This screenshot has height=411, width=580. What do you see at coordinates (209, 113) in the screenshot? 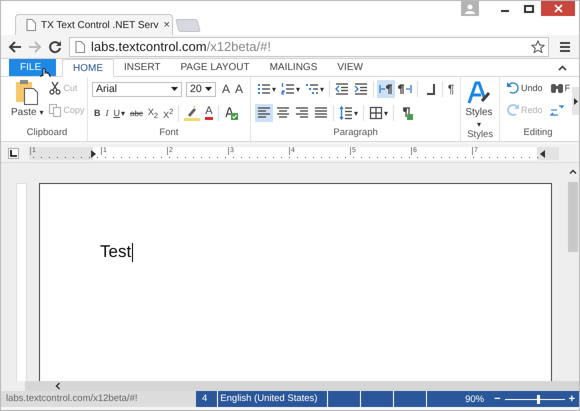
I see `font-color-button: A` at bounding box center [209, 113].